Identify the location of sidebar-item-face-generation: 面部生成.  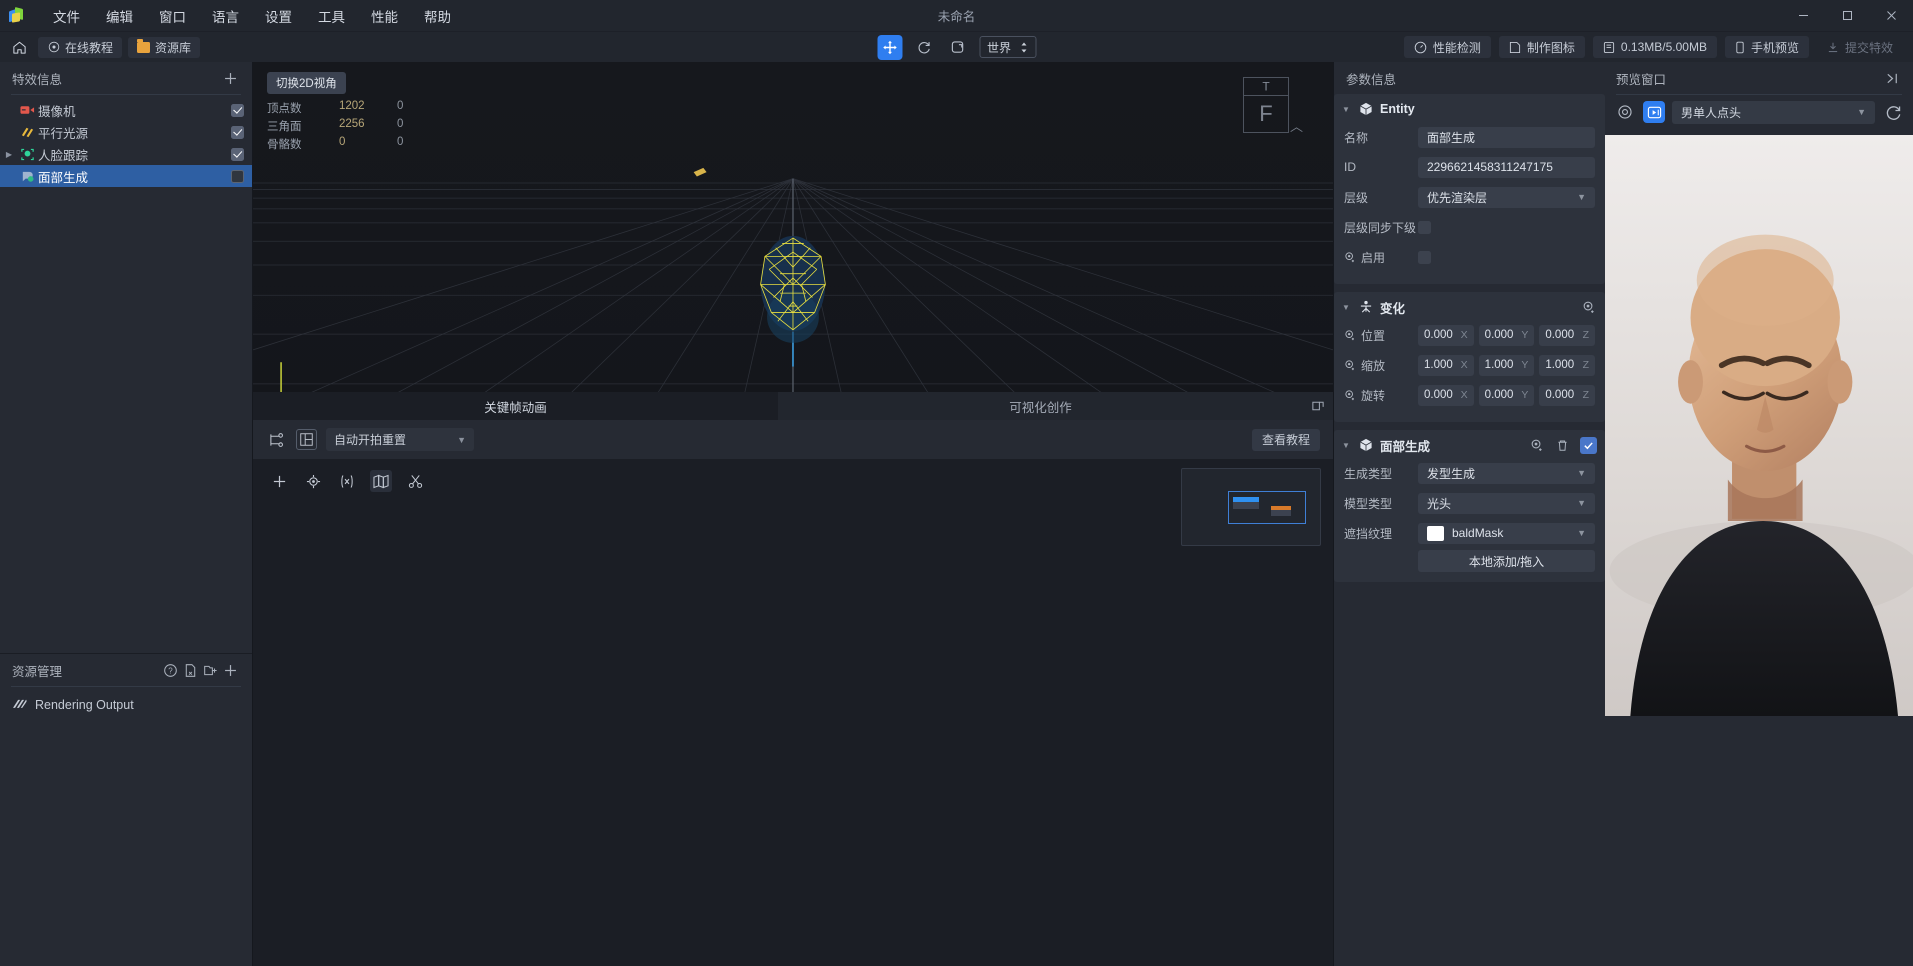
(126, 176).